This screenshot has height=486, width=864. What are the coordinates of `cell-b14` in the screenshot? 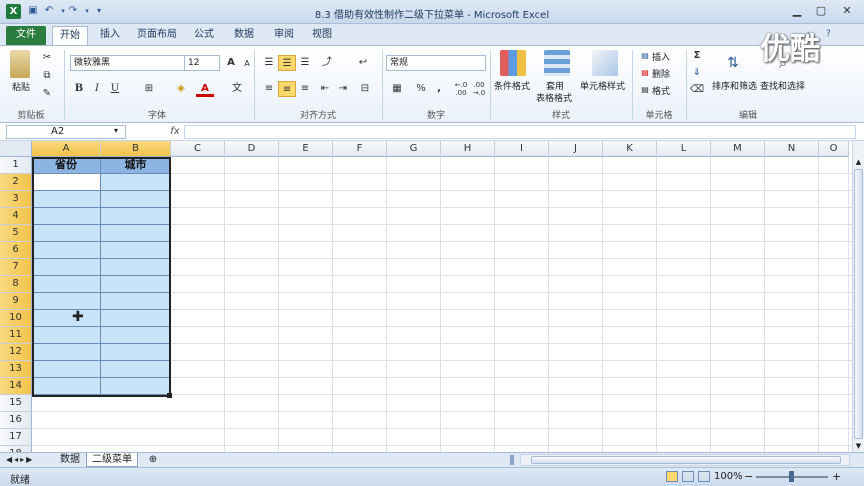 It's located at (136, 386).